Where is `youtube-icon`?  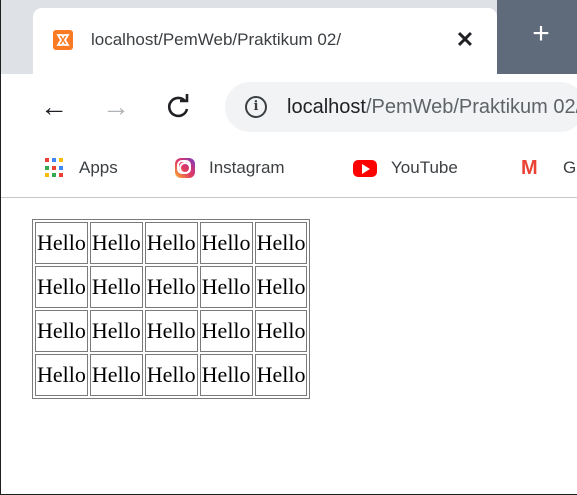 youtube-icon is located at coordinates (365, 168).